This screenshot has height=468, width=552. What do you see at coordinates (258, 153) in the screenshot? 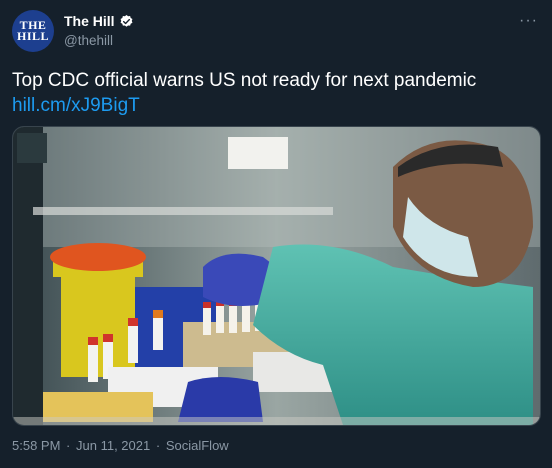
I see `lab-sign` at bounding box center [258, 153].